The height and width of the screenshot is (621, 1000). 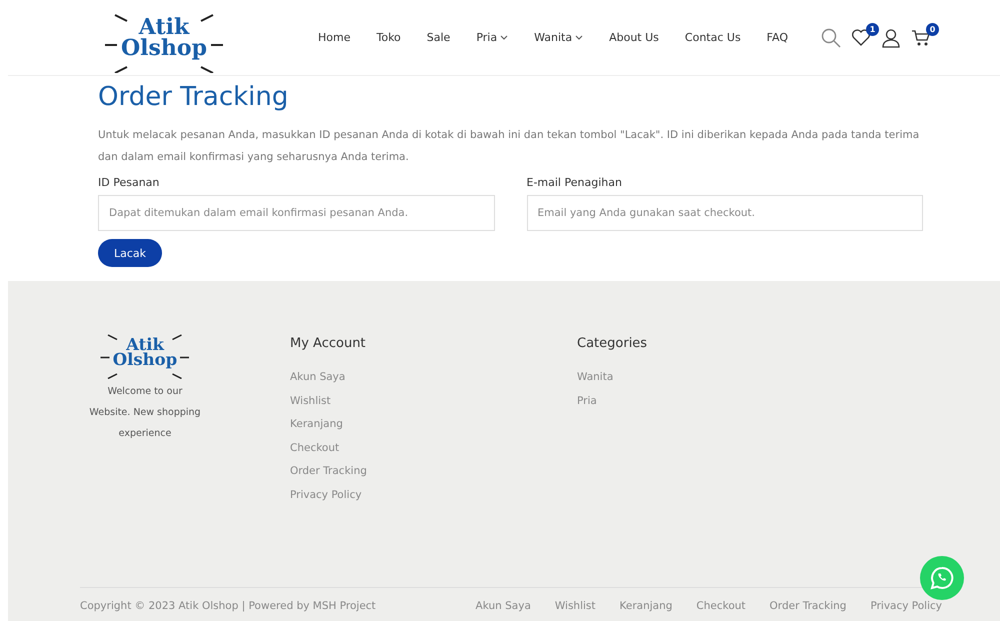 What do you see at coordinates (439, 37) in the screenshot?
I see `nav-link: Sale` at bounding box center [439, 37].